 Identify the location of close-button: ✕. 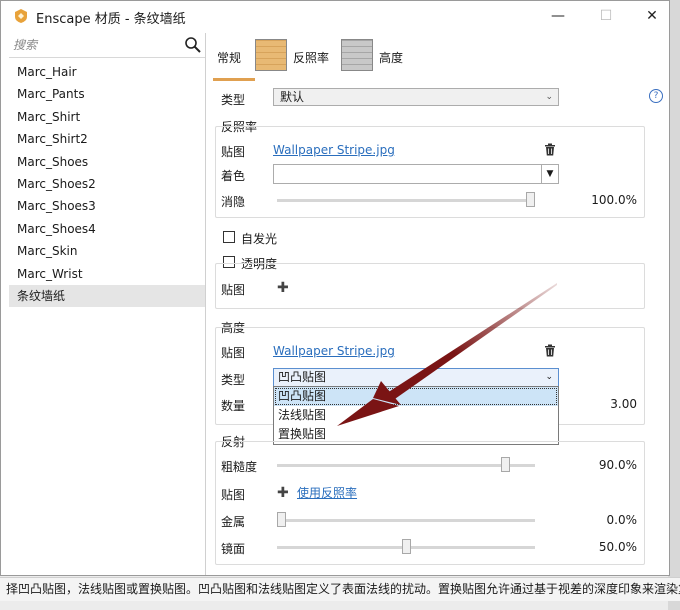
(652, 16).